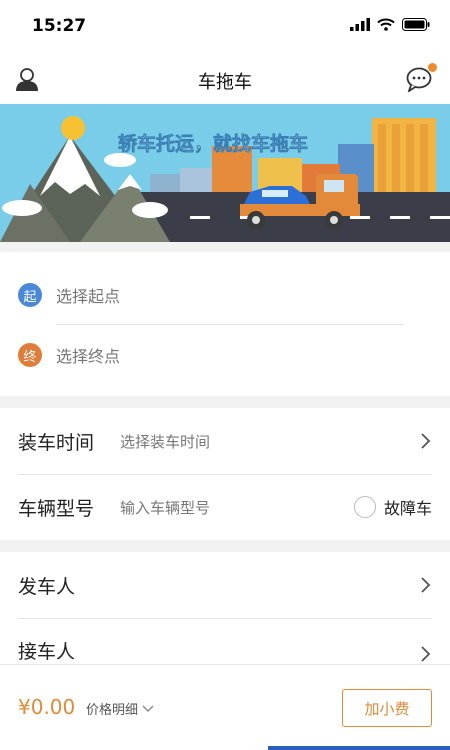 The width and height of the screenshot is (450, 750). What do you see at coordinates (230, 324) in the screenshot?
I see `divider` at bounding box center [230, 324].